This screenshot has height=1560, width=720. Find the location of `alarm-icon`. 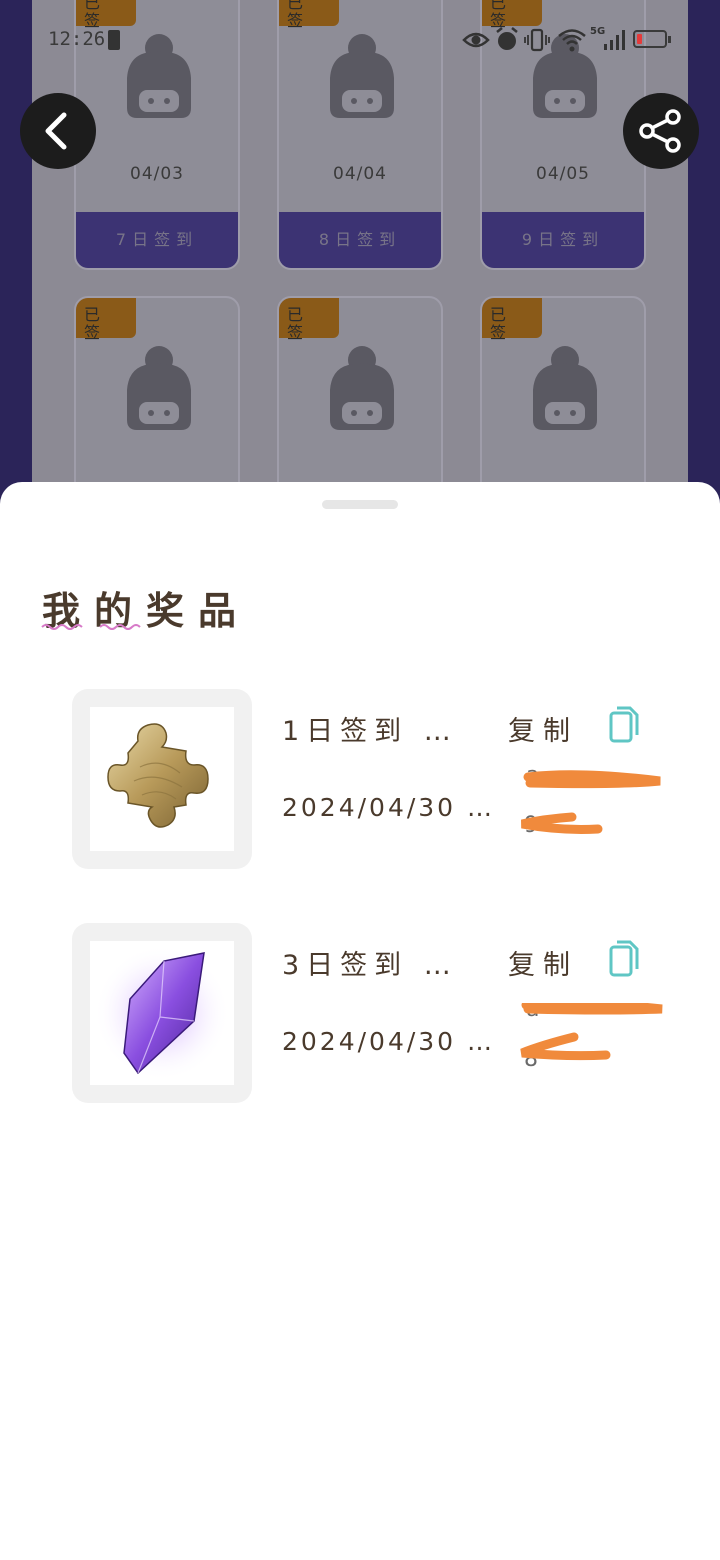

alarm-icon is located at coordinates (507, 38).